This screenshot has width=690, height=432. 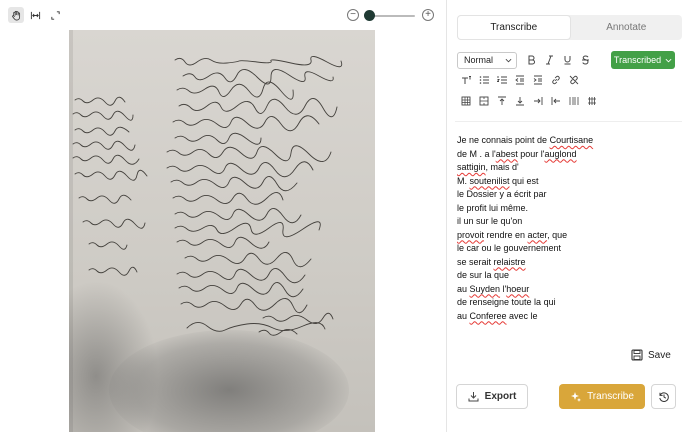 I want to click on transcribe-label: Transcribe, so click(x=610, y=396).